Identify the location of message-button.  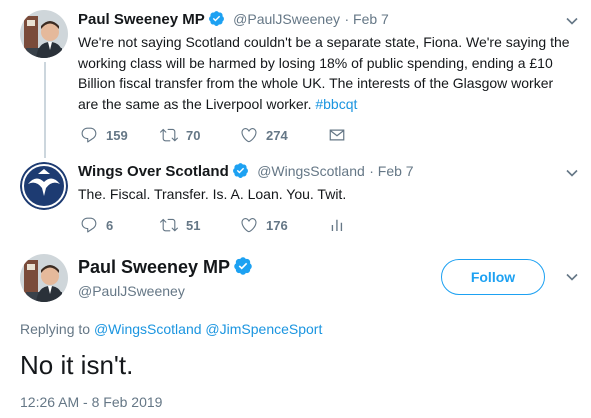
(341, 135).